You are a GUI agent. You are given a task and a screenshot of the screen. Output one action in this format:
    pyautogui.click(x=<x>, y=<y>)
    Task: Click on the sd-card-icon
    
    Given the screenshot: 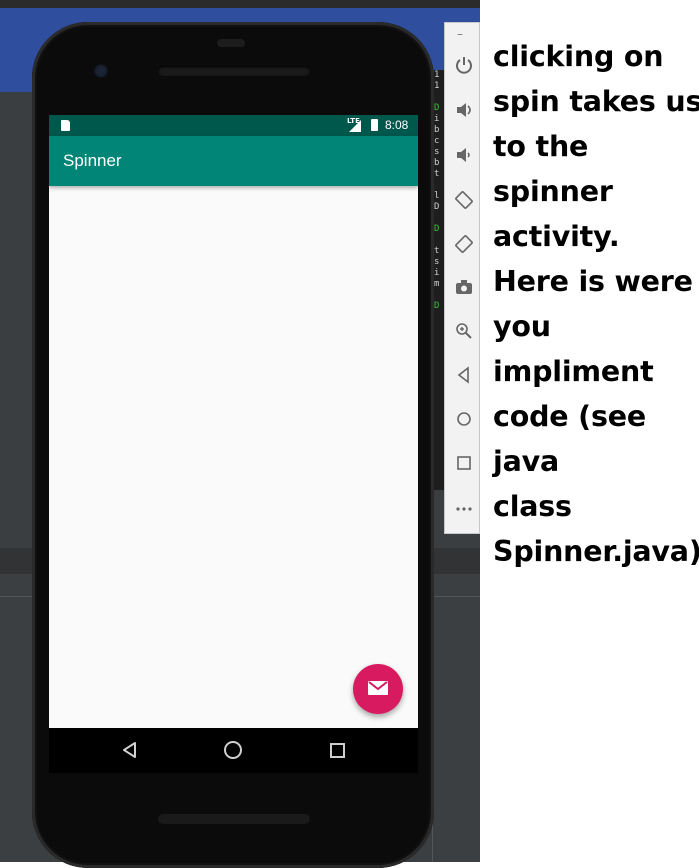 What is the action you would take?
    pyautogui.click(x=65, y=125)
    